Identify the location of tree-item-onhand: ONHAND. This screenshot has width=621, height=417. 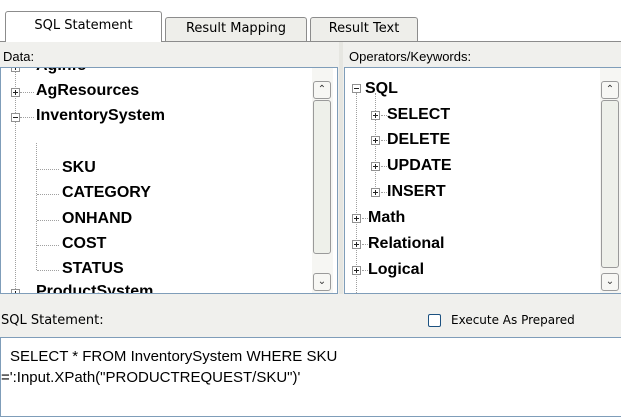
(97, 219).